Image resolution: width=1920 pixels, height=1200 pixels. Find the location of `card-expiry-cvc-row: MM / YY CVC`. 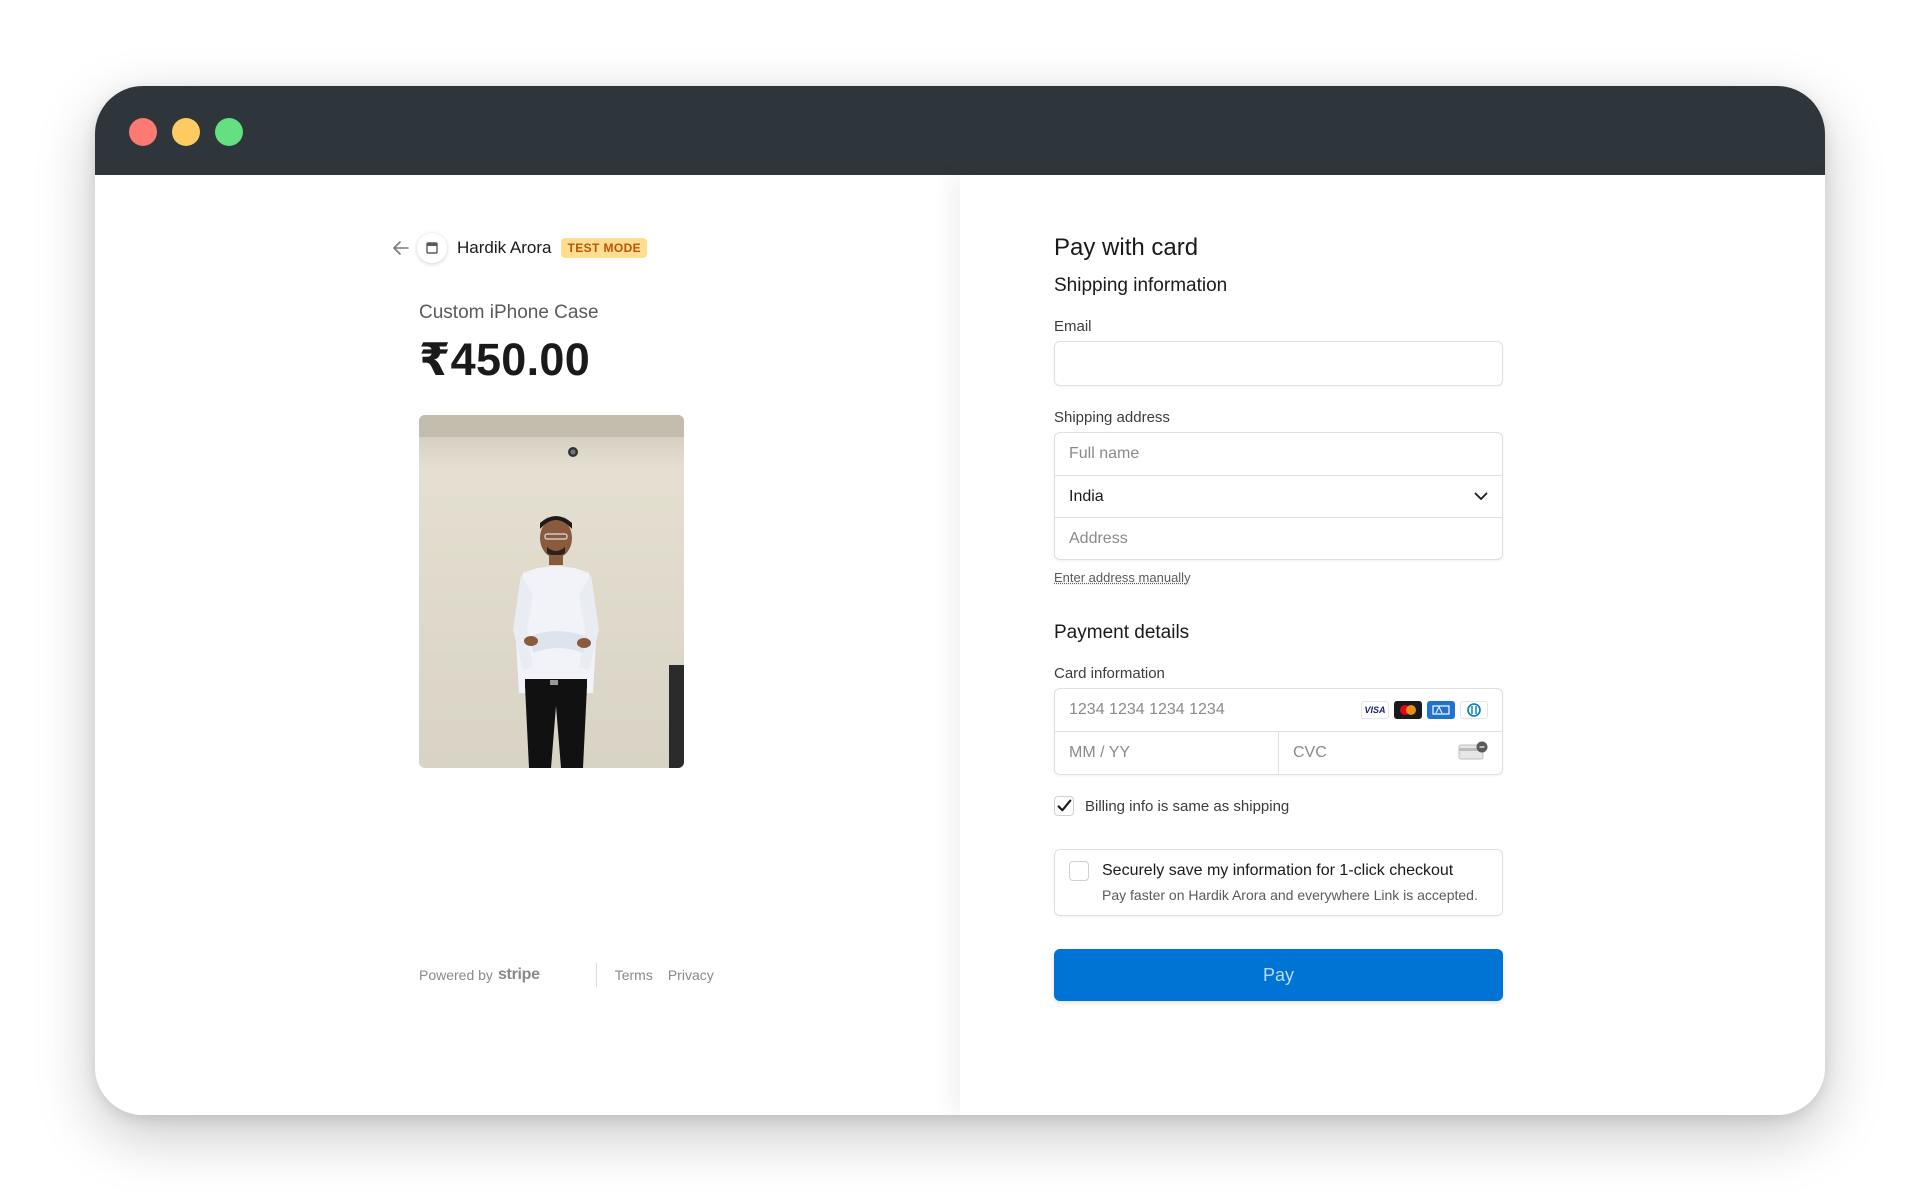

card-expiry-cvc-row: MM / YY CVC is located at coordinates (1278, 752).